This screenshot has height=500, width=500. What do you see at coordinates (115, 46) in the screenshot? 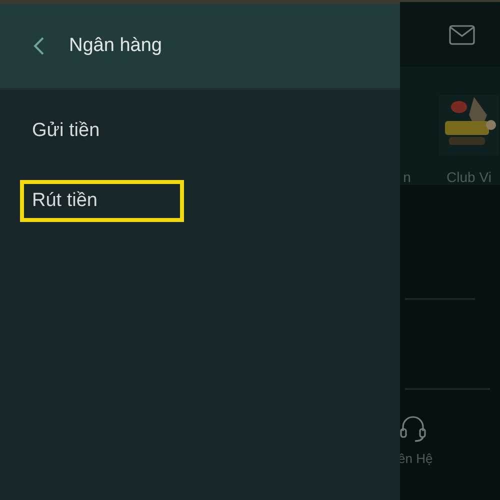
I see `drawer-title: Ngân hàng` at bounding box center [115, 46].